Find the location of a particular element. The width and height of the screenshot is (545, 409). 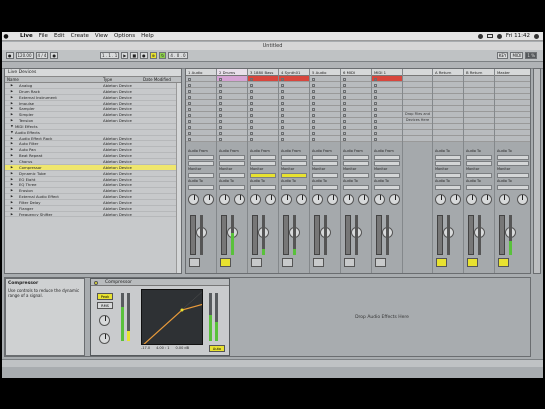

loop-button: ↻ is located at coordinates (162, 55).